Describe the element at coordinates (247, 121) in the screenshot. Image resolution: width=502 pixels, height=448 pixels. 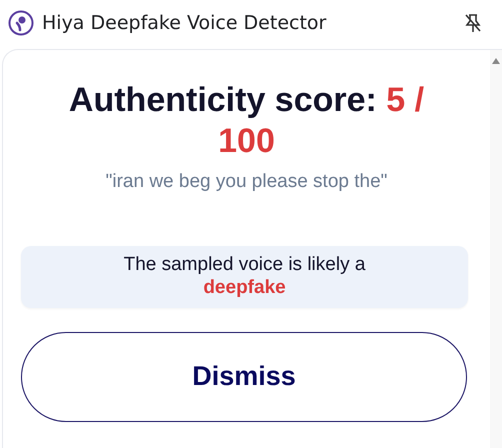
I see `score-heading: Authenticity score: 5 / 100` at that location.